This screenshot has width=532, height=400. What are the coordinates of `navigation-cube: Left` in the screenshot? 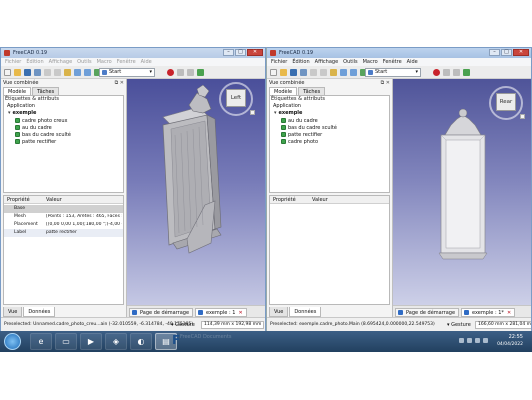 It's located at (238, 100).